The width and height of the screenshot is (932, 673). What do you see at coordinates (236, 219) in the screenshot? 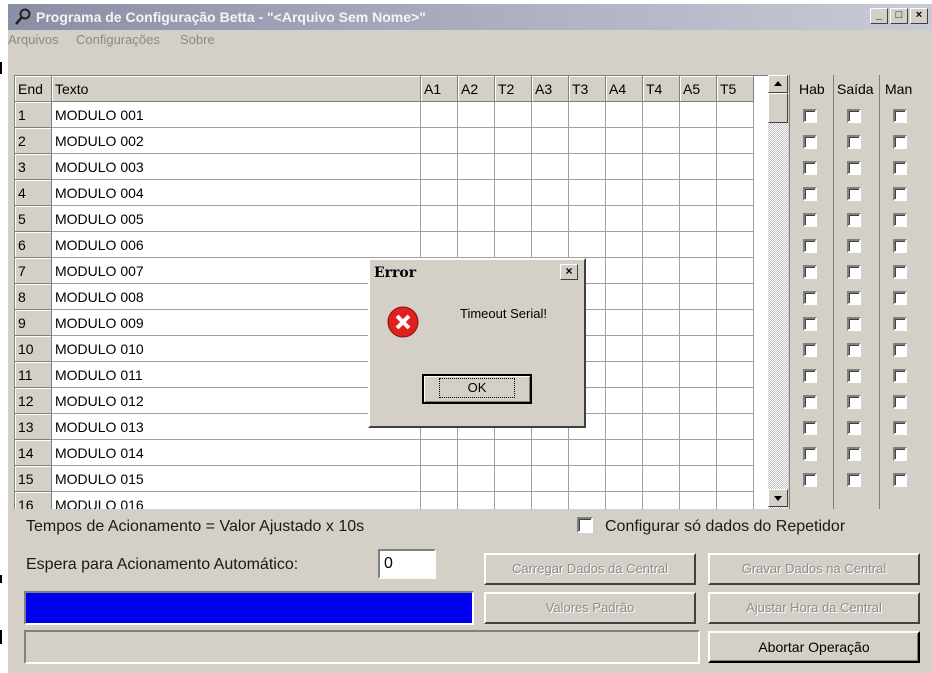
I see `row-text-cell: MODULO 005` at bounding box center [236, 219].